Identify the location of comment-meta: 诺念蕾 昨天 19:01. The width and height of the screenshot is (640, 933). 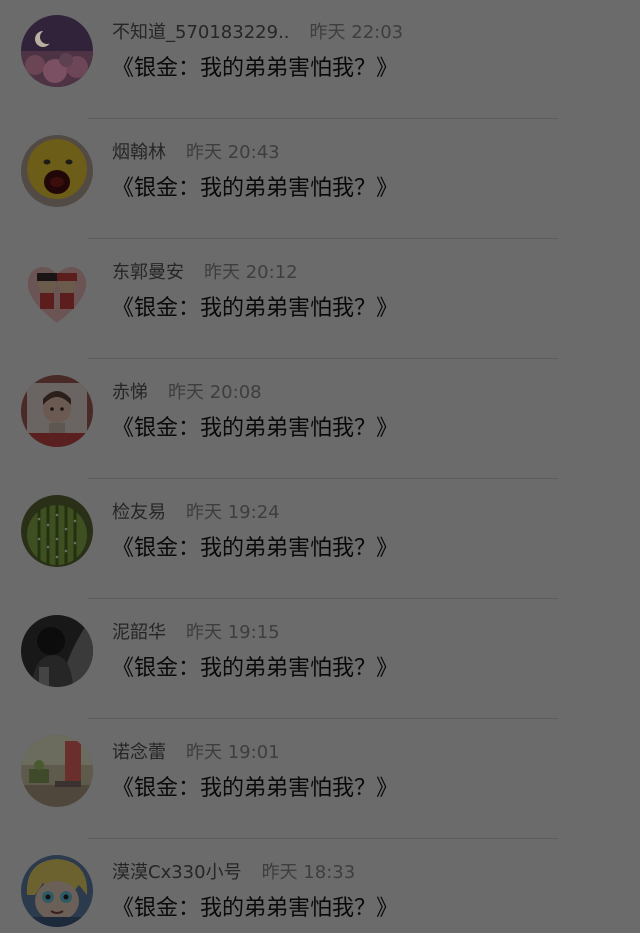
(196, 753).